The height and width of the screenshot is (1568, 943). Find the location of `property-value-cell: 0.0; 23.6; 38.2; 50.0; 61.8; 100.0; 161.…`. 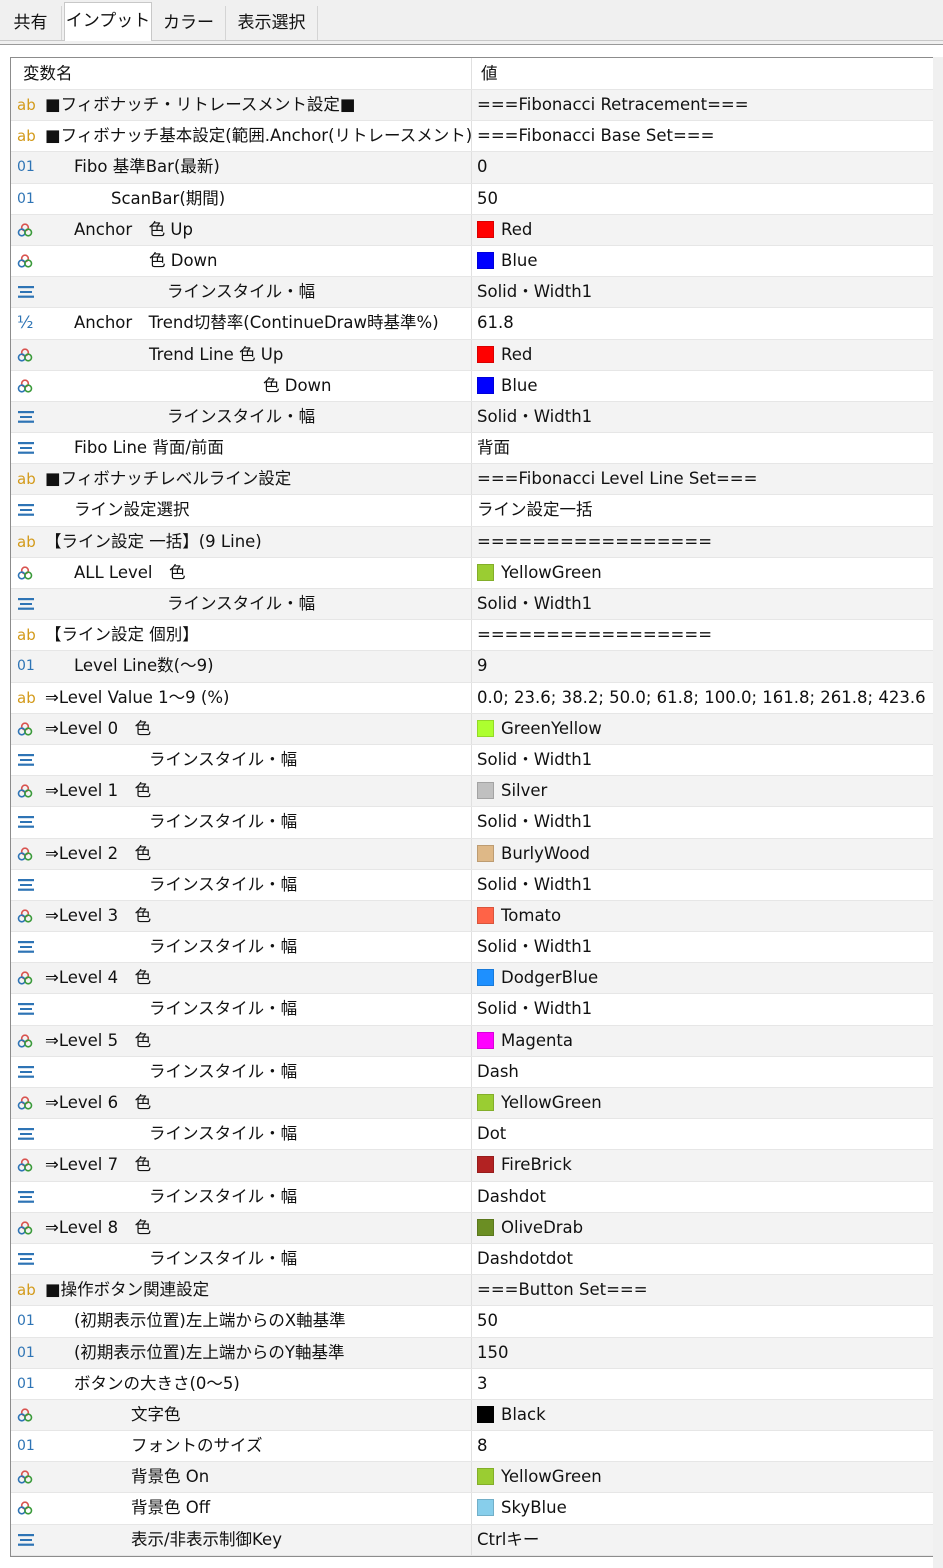

property-value-cell: 0.0; 23.6; 38.2; 50.0; 61.8; 100.0; 161.… is located at coordinates (702, 697).